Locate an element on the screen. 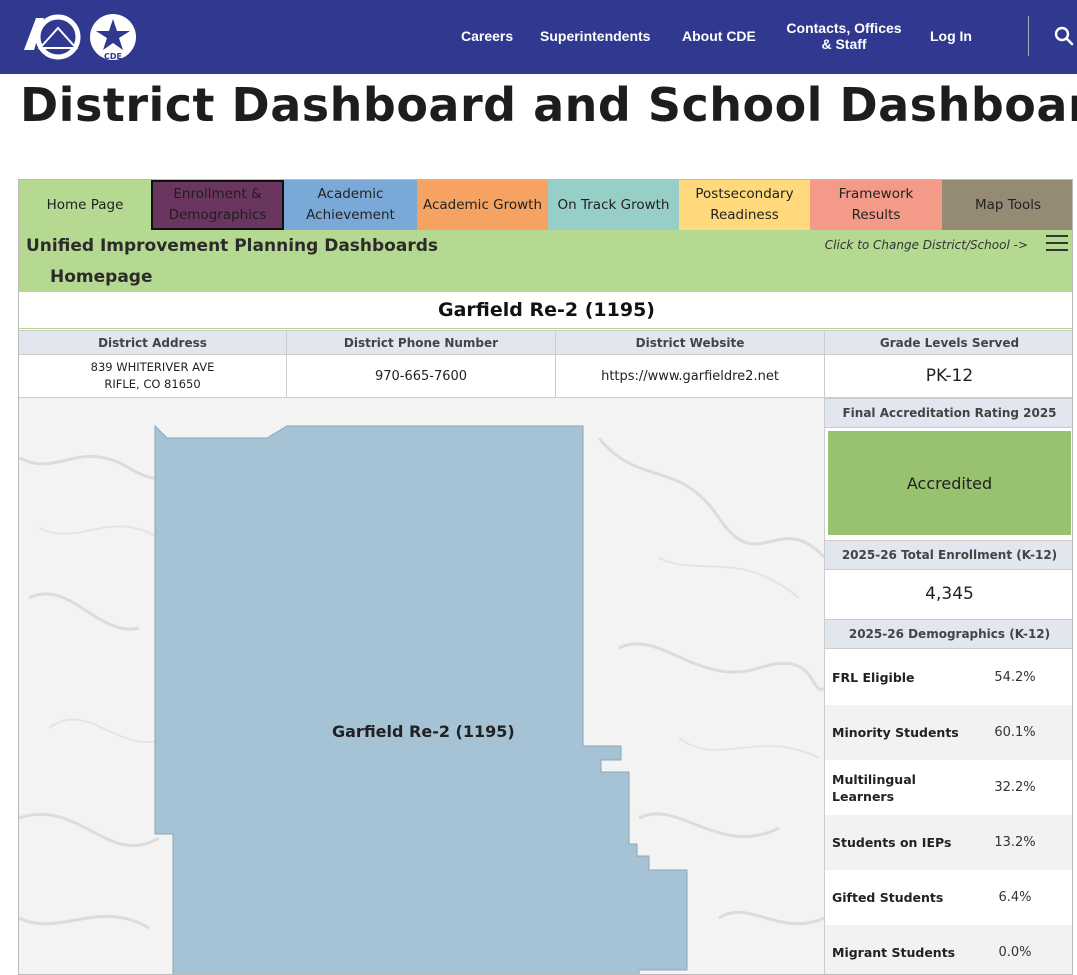 This screenshot has height=975, width=1077. demographic-label: Students on IEPs is located at coordinates (892, 842).